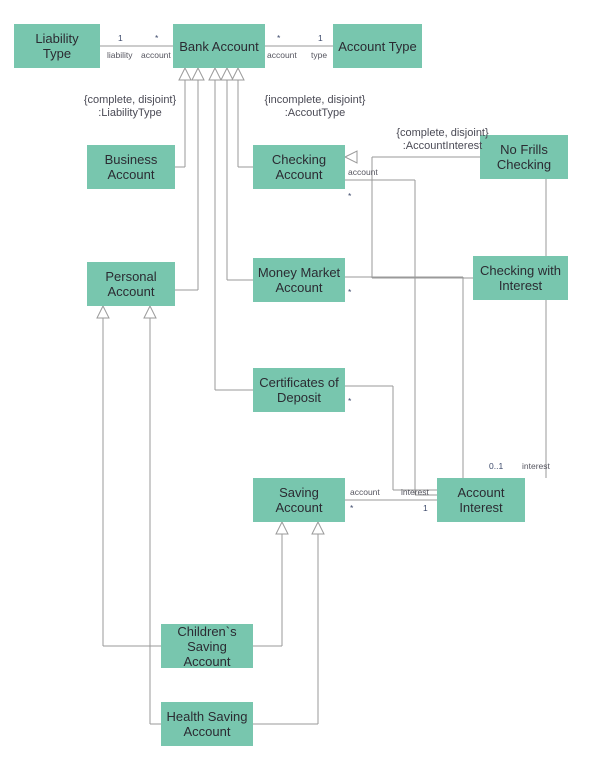 This screenshot has height=765, width=590. I want to click on uml-class-health-saving-account: Health Saving Account, so click(207, 724).